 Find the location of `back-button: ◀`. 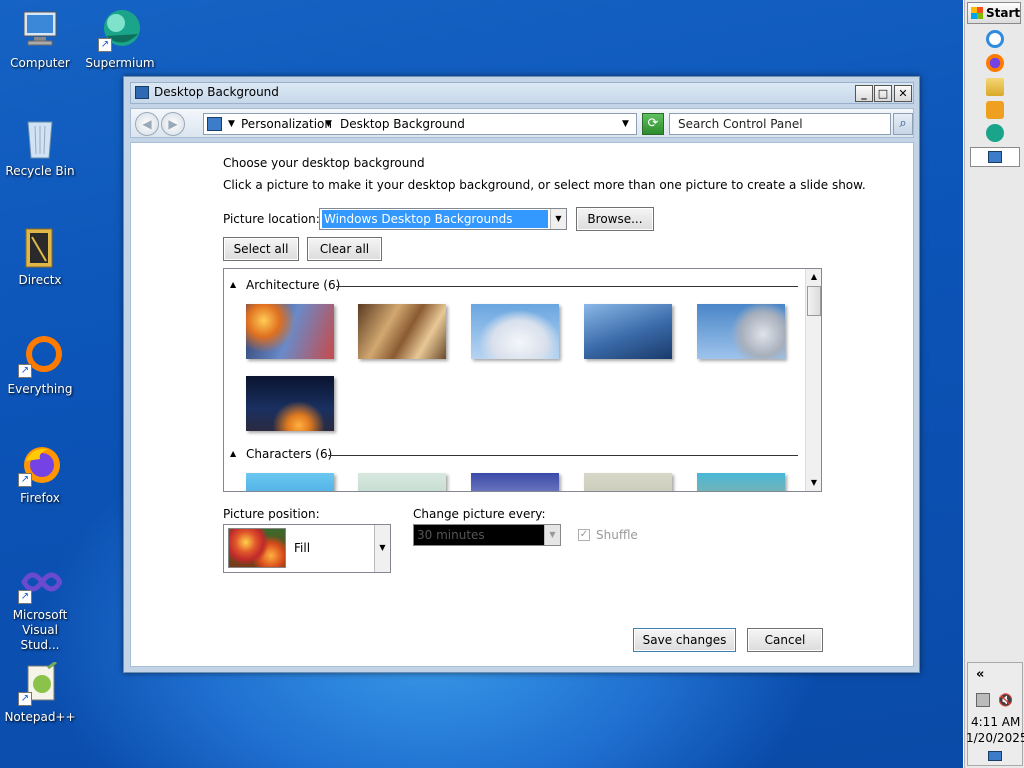

back-button: ◀ is located at coordinates (147, 124).